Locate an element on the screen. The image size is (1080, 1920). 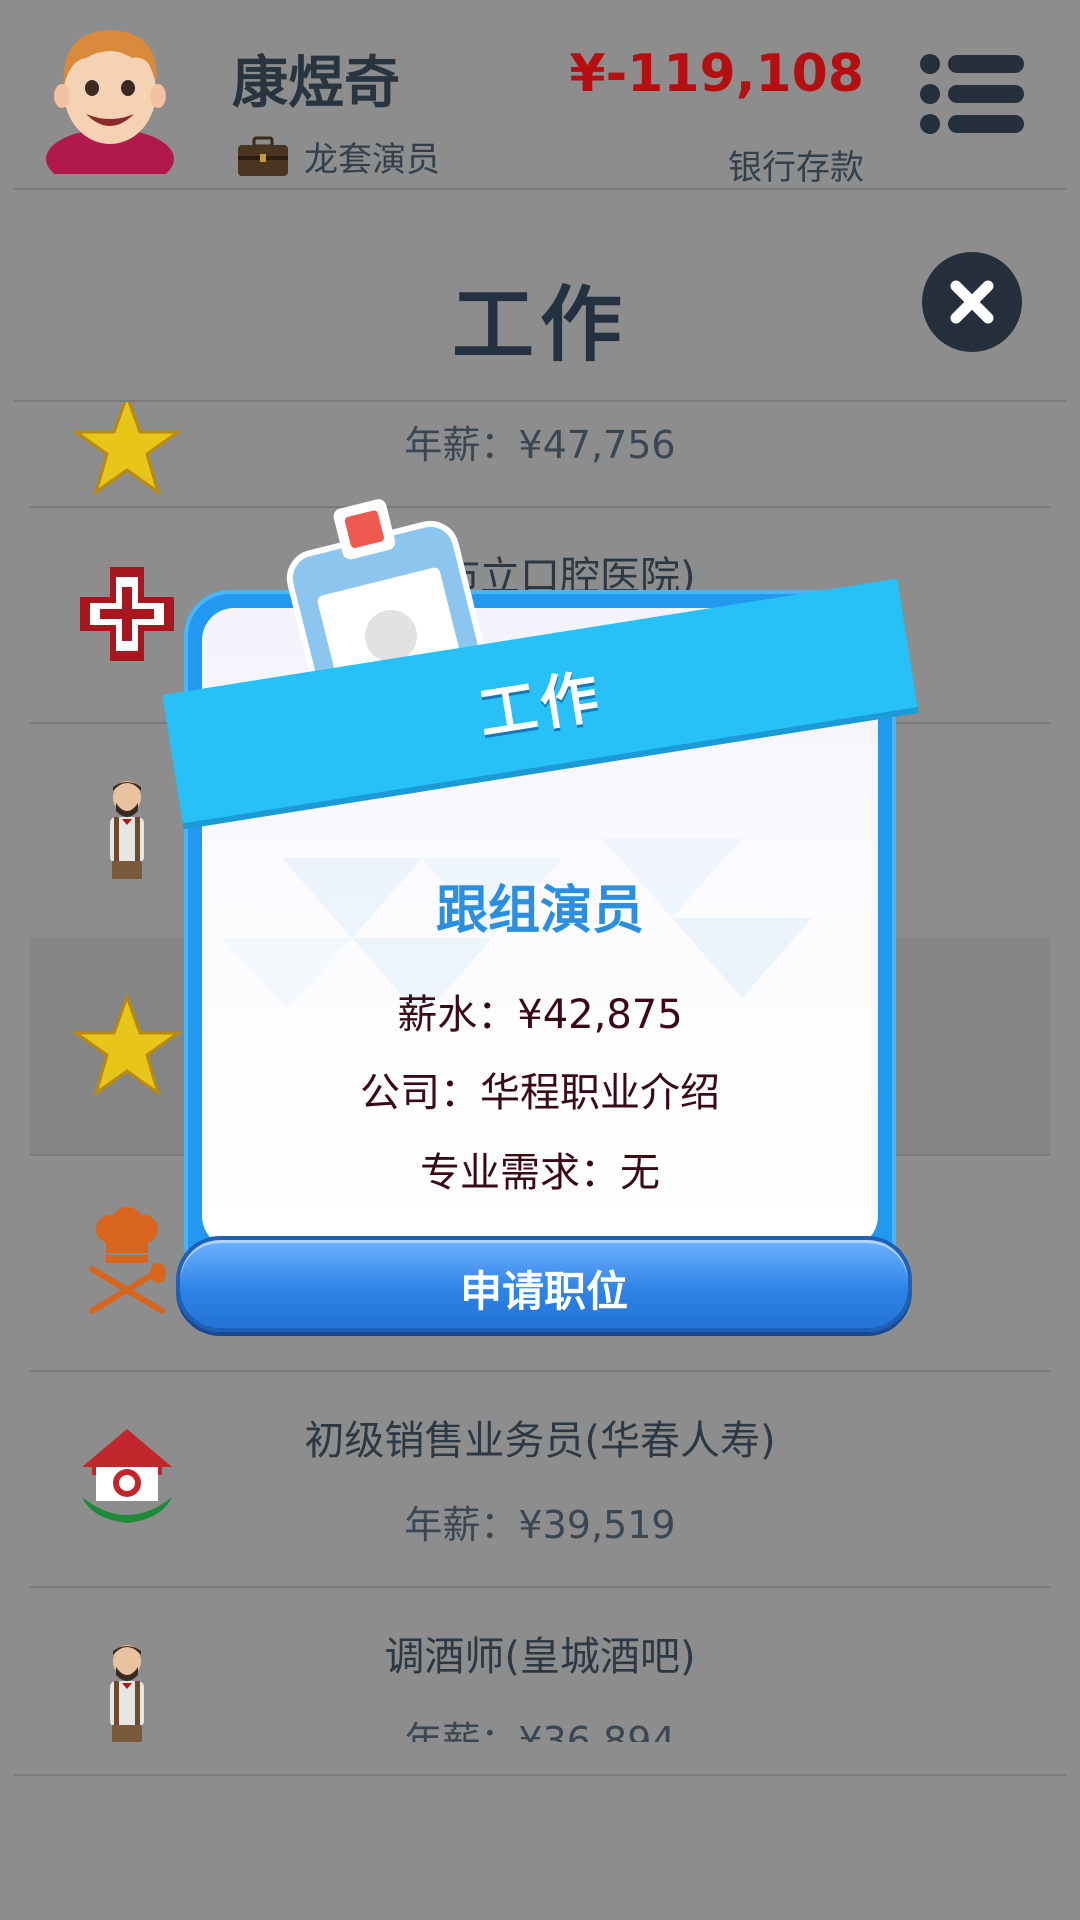
close-button is located at coordinates (972, 302).